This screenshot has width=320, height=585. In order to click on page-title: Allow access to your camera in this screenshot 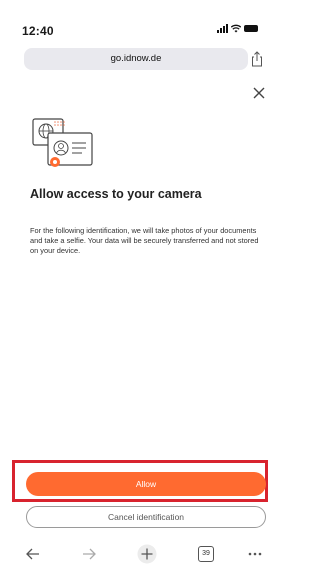, I will do `click(116, 194)`.